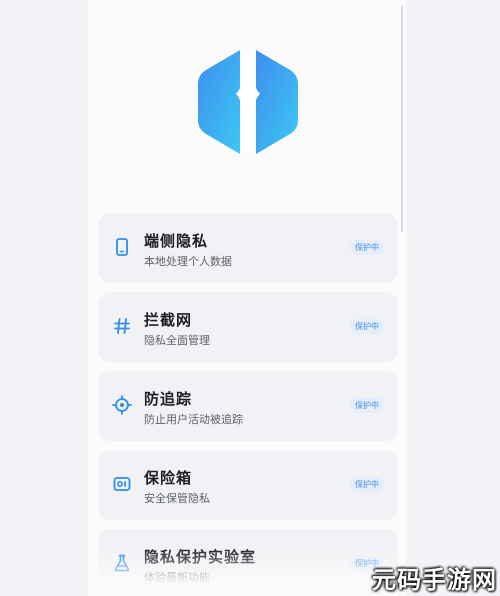 The image size is (500, 596). What do you see at coordinates (122, 247) in the screenshot?
I see `phone-icon` at bounding box center [122, 247].